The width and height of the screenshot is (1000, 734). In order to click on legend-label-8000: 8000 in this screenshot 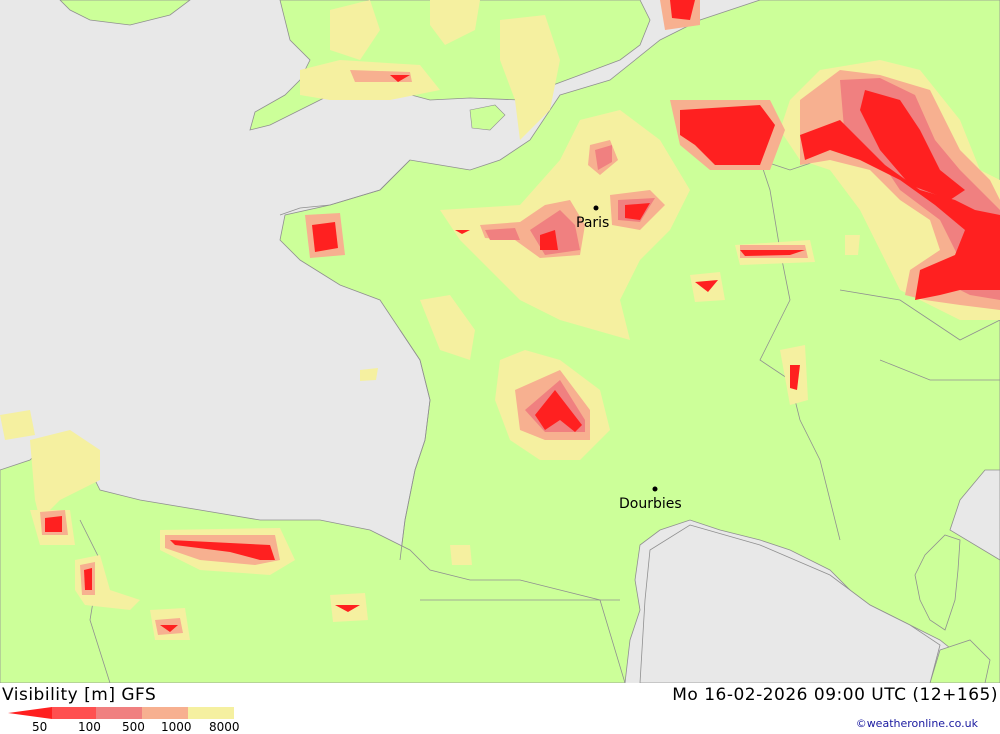, I will do `click(224, 727)`.